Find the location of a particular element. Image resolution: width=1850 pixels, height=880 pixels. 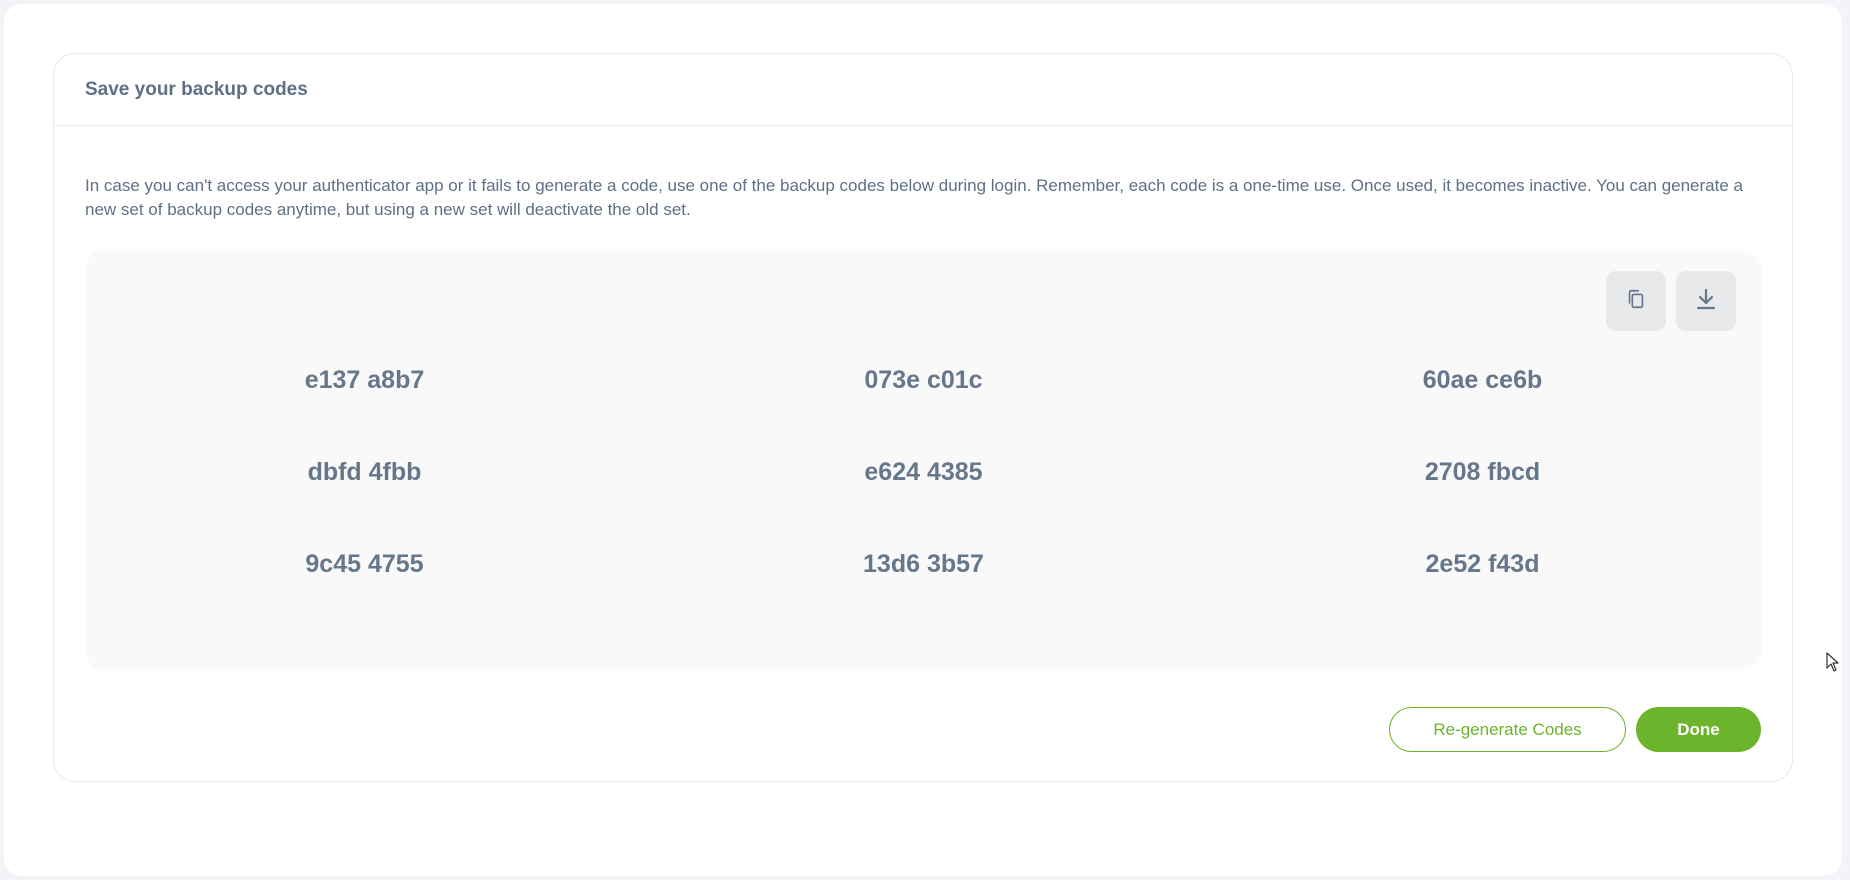

action-buttons: Re-generate Codes Done is located at coordinates (1575, 729).